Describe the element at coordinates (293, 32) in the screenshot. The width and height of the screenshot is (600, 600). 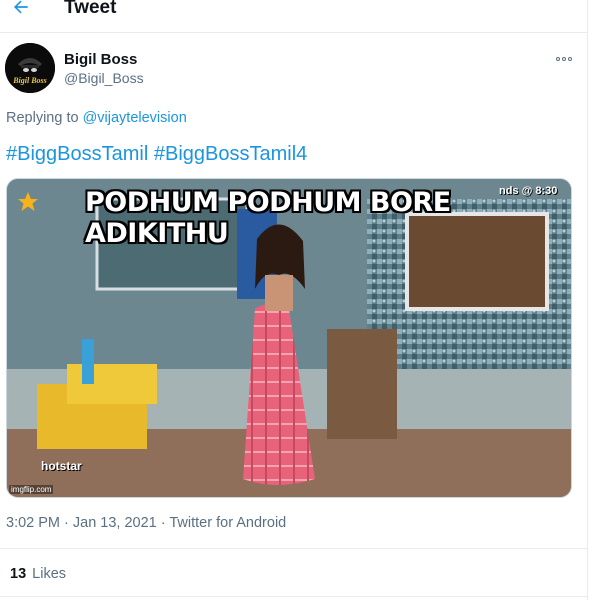
I see `header-divider` at that location.